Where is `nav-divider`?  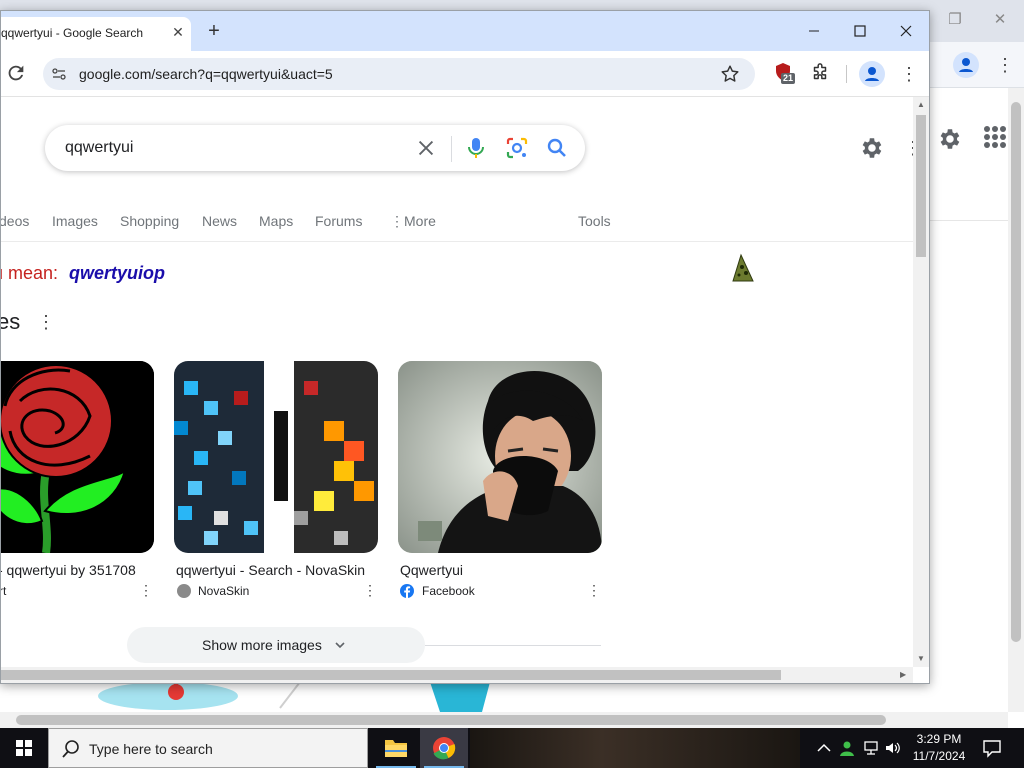
nav-divider is located at coordinates (457, 241).